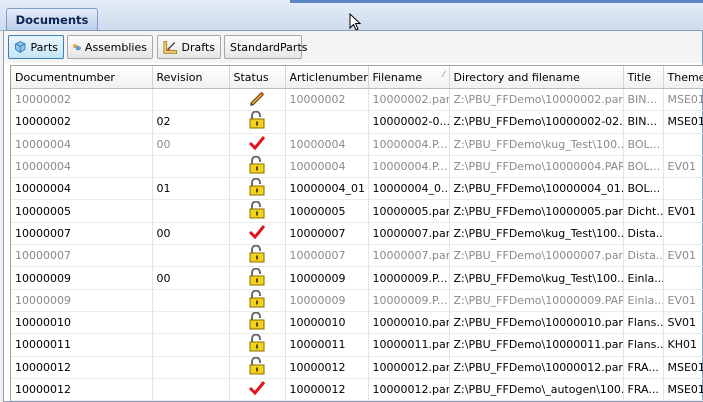 This screenshot has height=402, width=703. I want to click on cell-directory: Z:\PBU_FFDemo\10000009.PAR, so click(536, 300).